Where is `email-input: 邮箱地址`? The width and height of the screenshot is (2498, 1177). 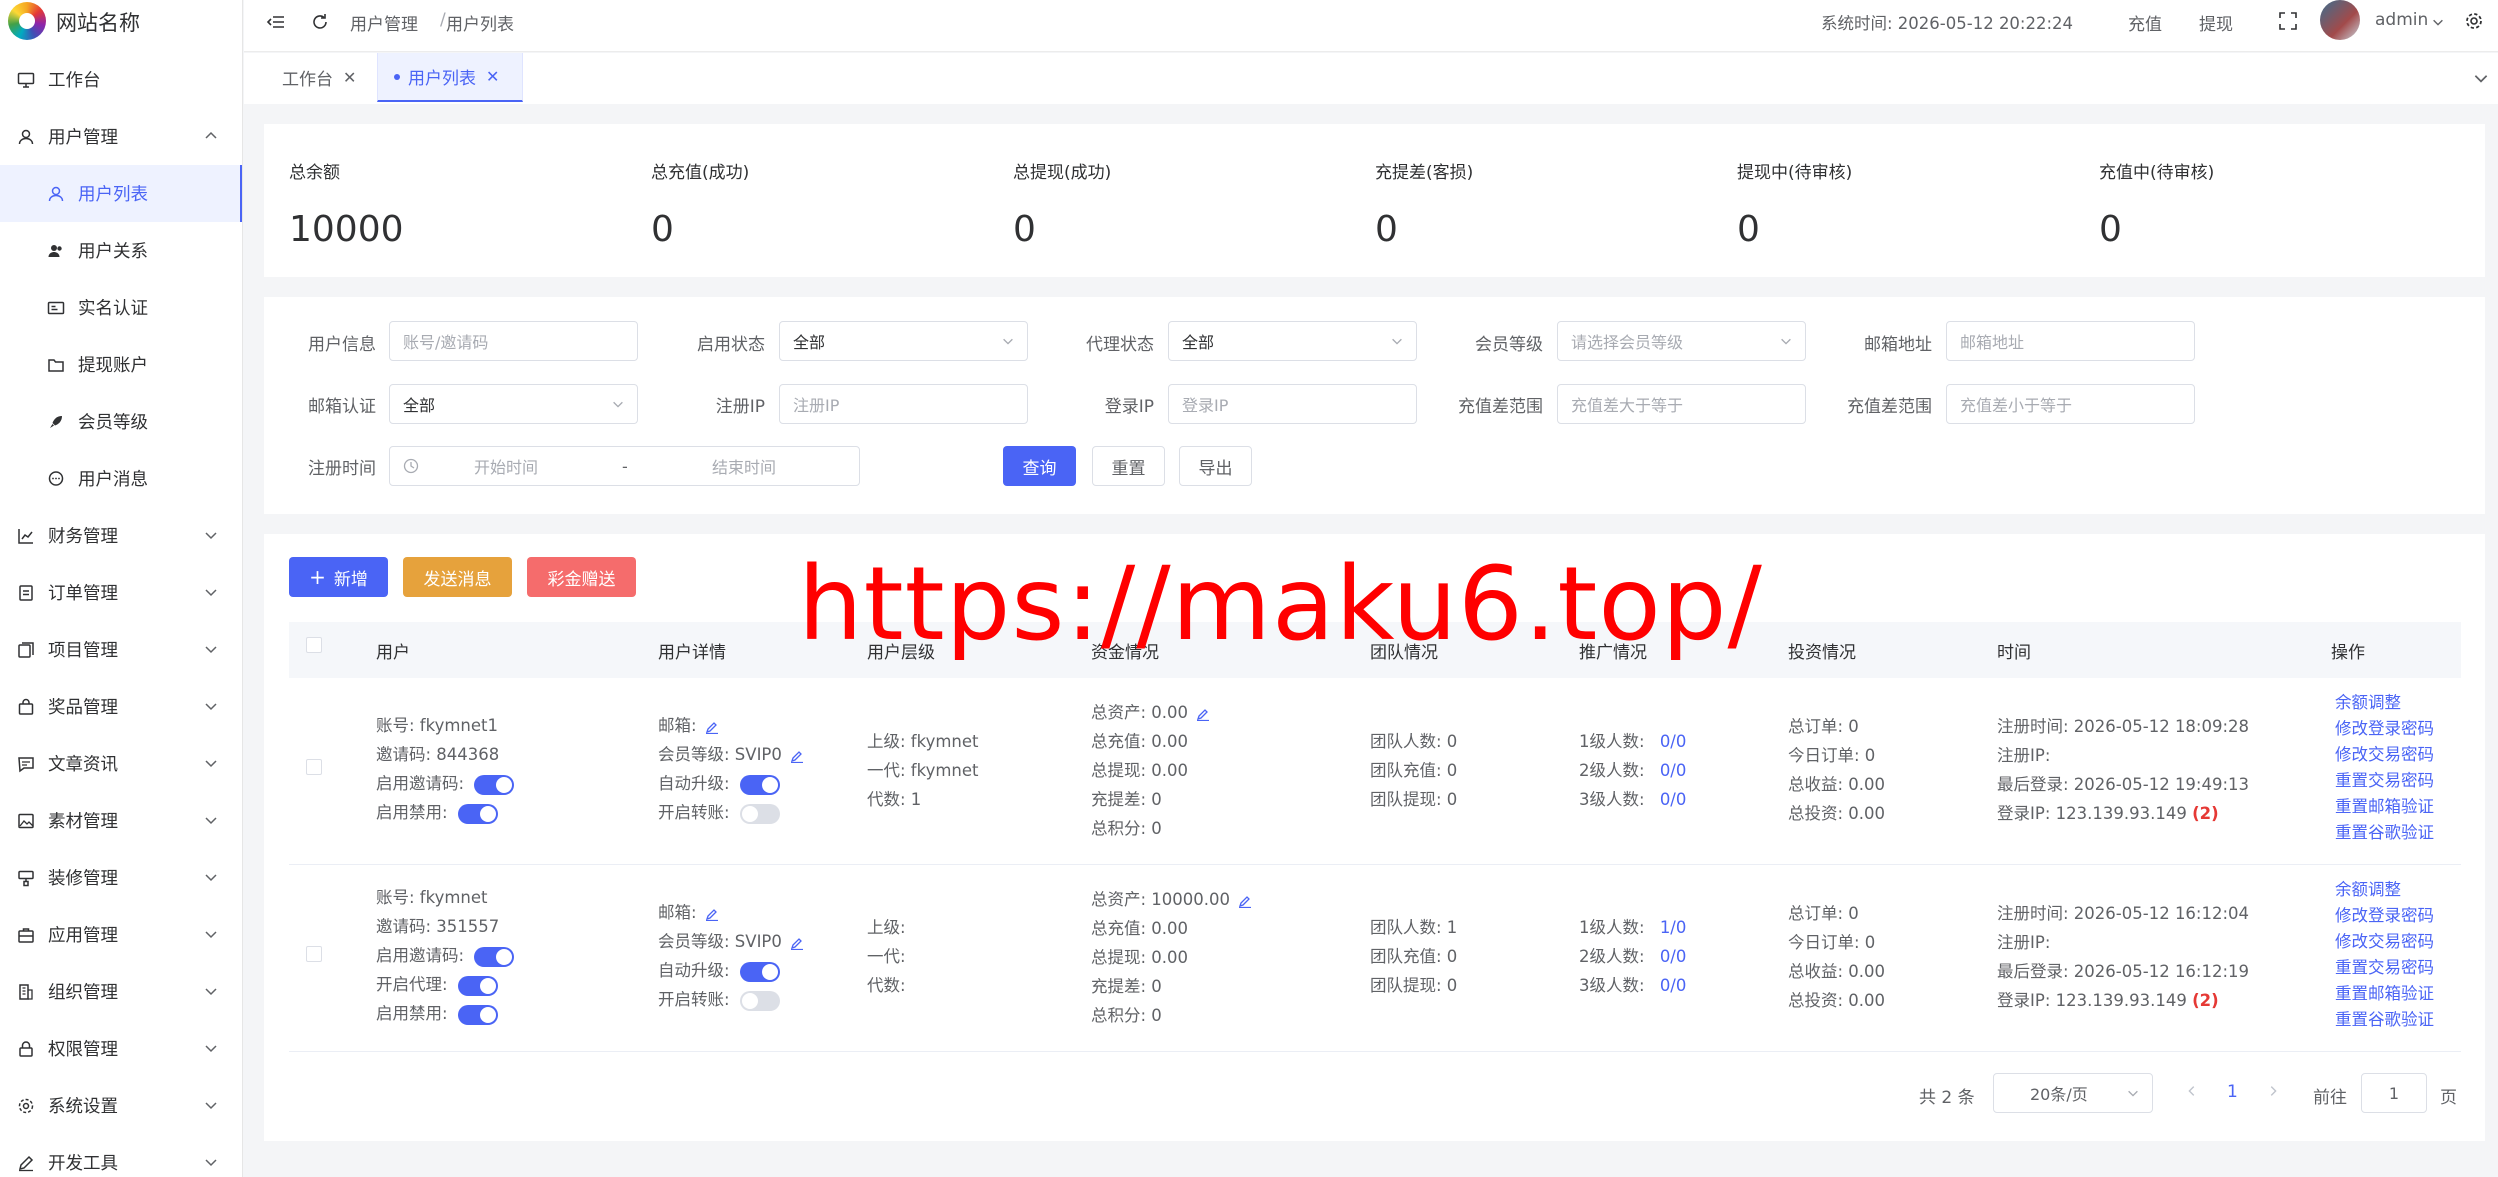 email-input: 邮箱地址 is located at coordinates (2070, 341).